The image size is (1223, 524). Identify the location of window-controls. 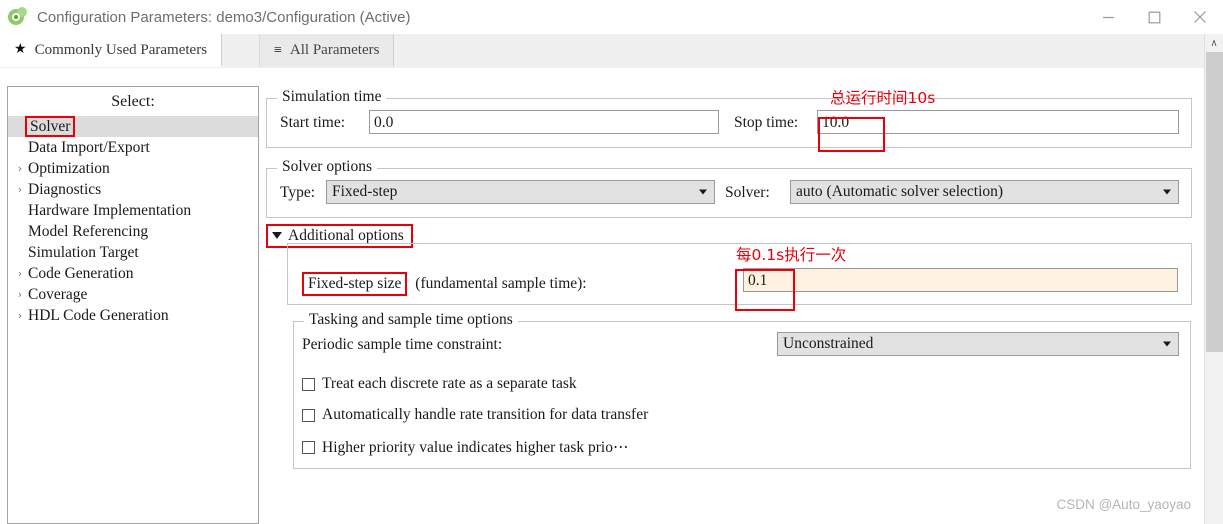
(1154, 17).